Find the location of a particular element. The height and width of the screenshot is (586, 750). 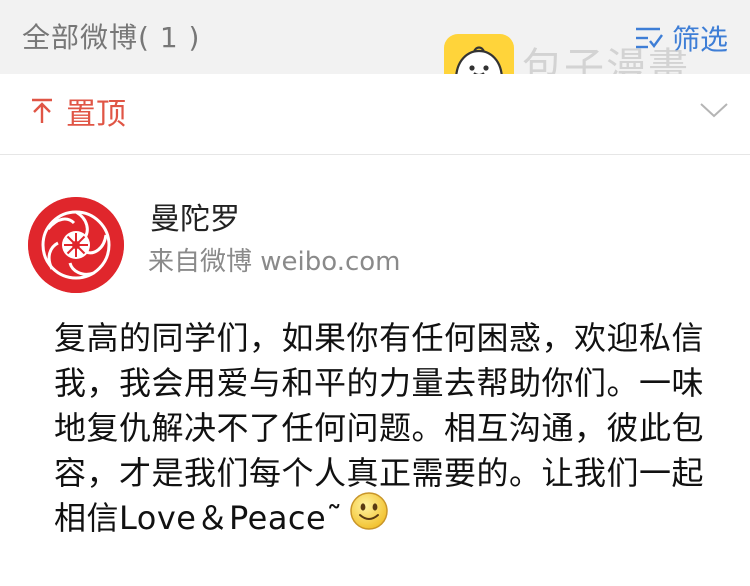

author-name: 曼陀罗 is located at coordinates (195, 220).